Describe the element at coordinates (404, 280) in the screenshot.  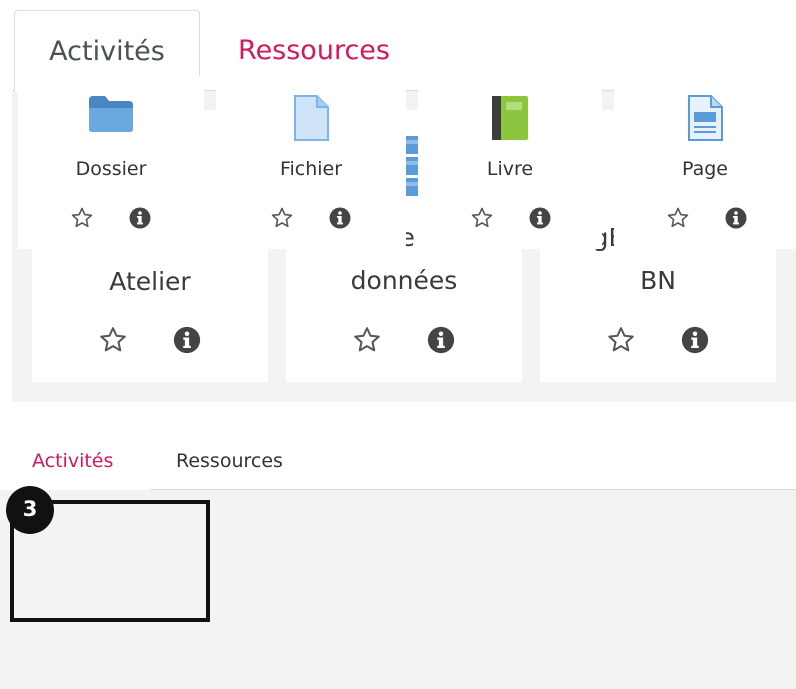
I see `activity-label-line2: données` at that location.